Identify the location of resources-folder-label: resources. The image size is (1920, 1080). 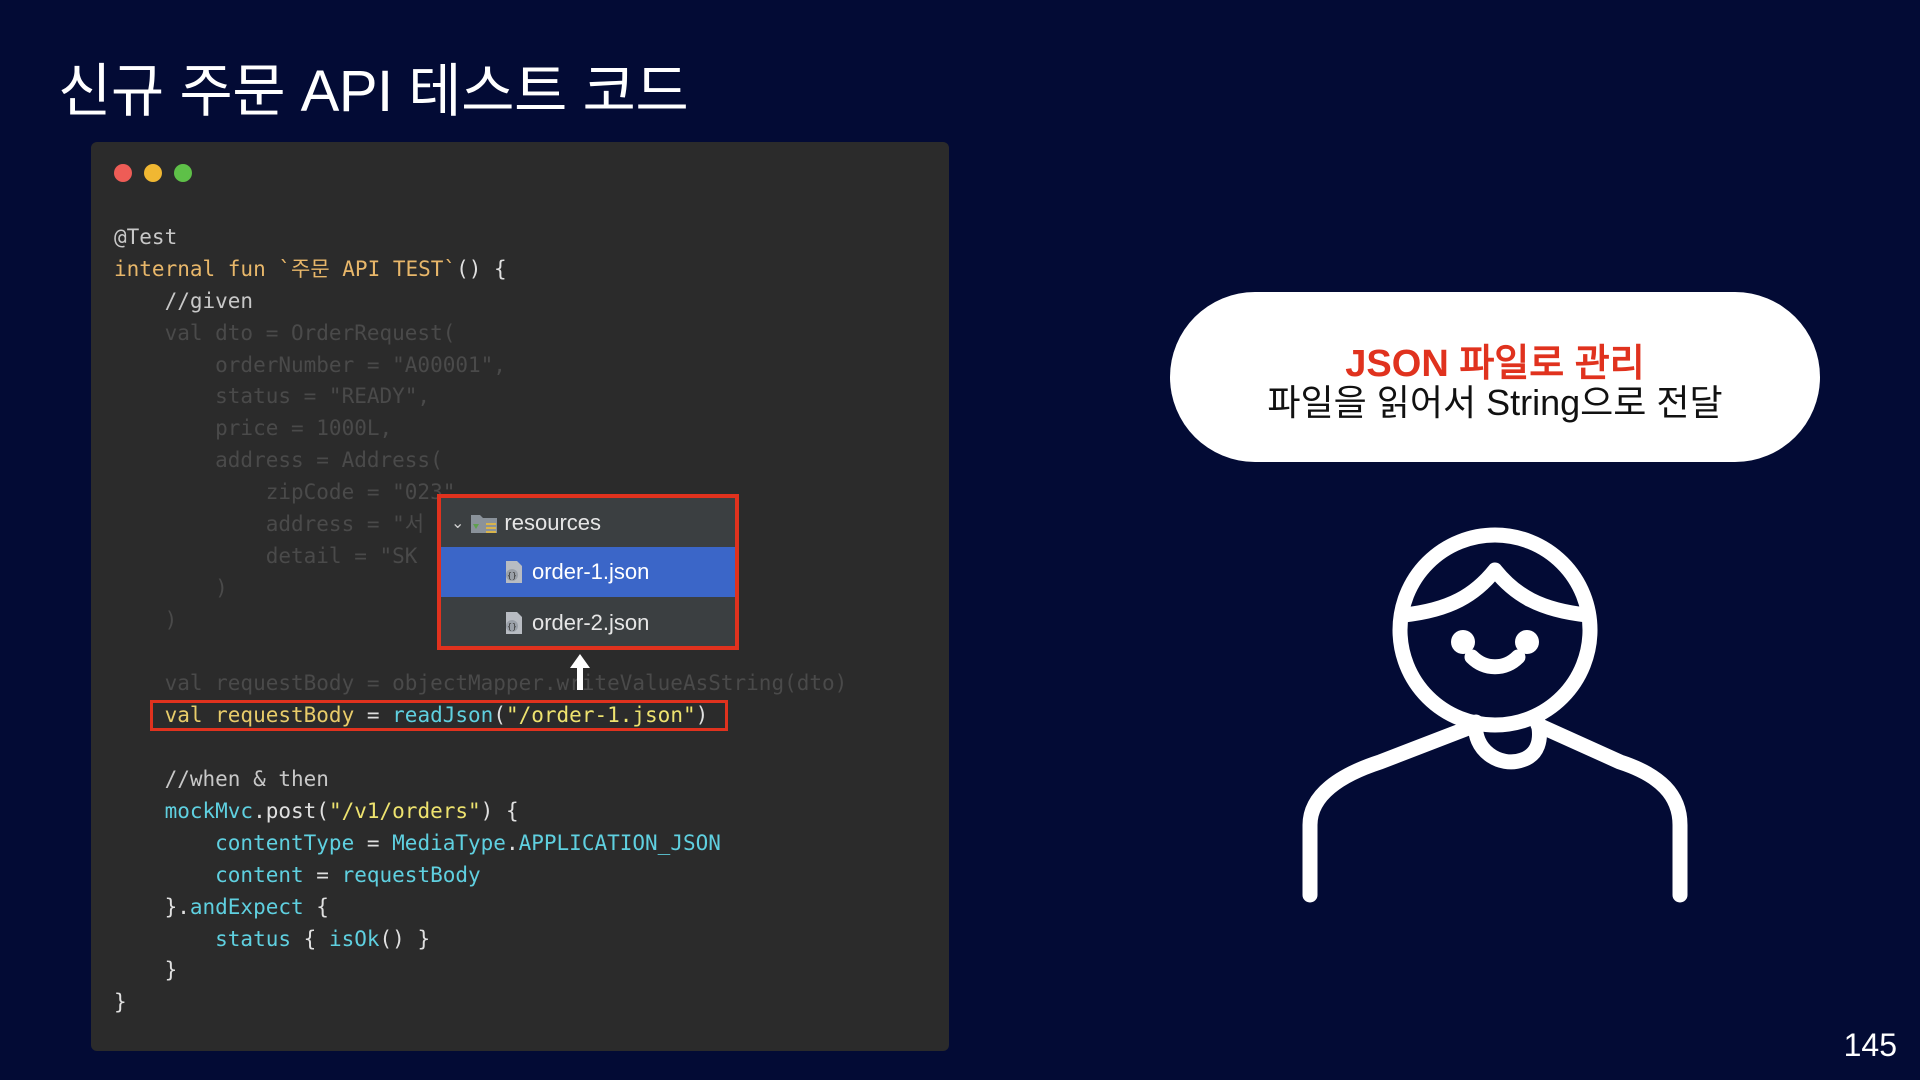
(552, 522).